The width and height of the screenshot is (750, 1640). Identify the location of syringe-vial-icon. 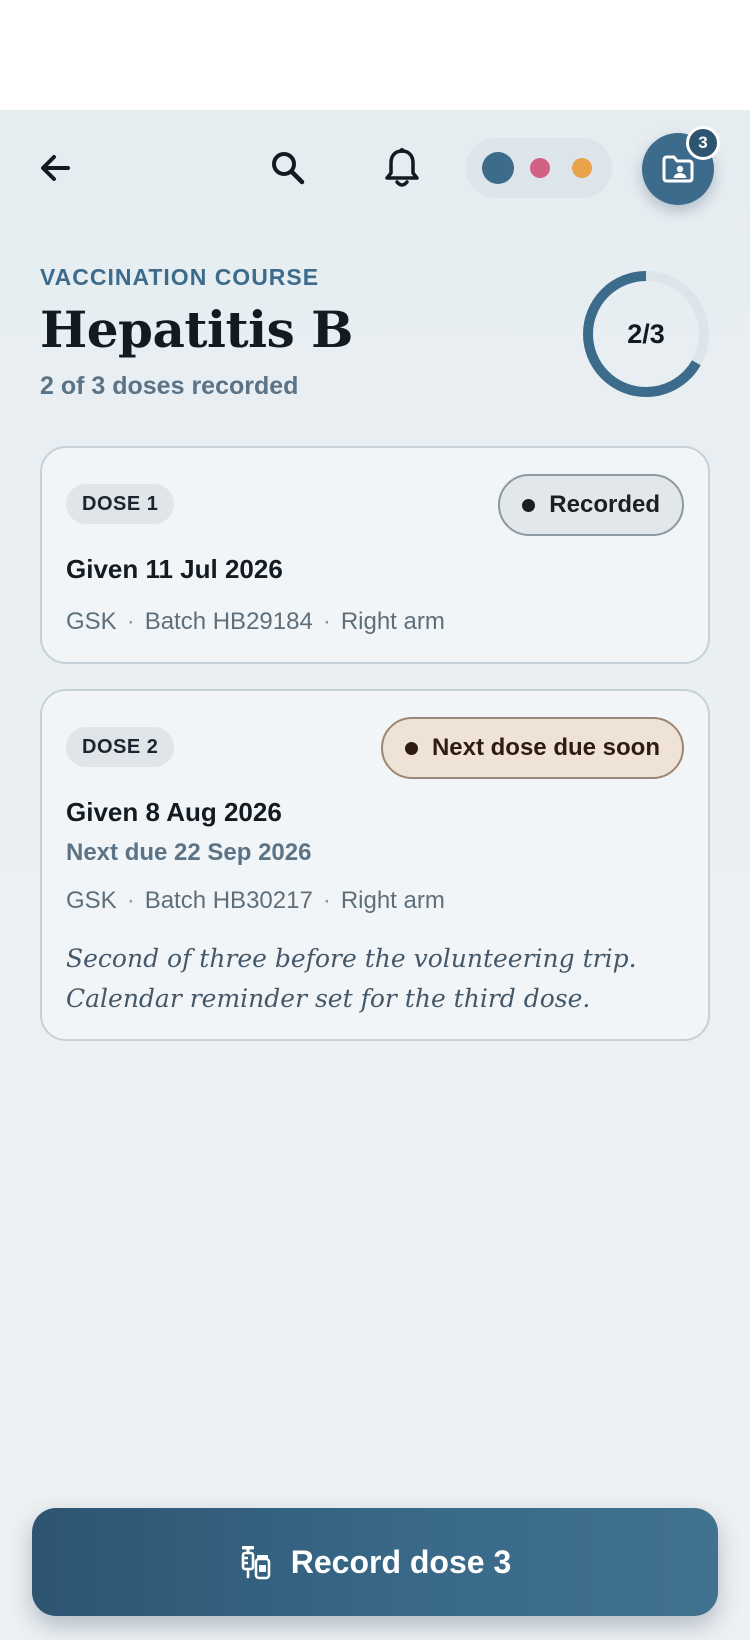
(256, 1563).